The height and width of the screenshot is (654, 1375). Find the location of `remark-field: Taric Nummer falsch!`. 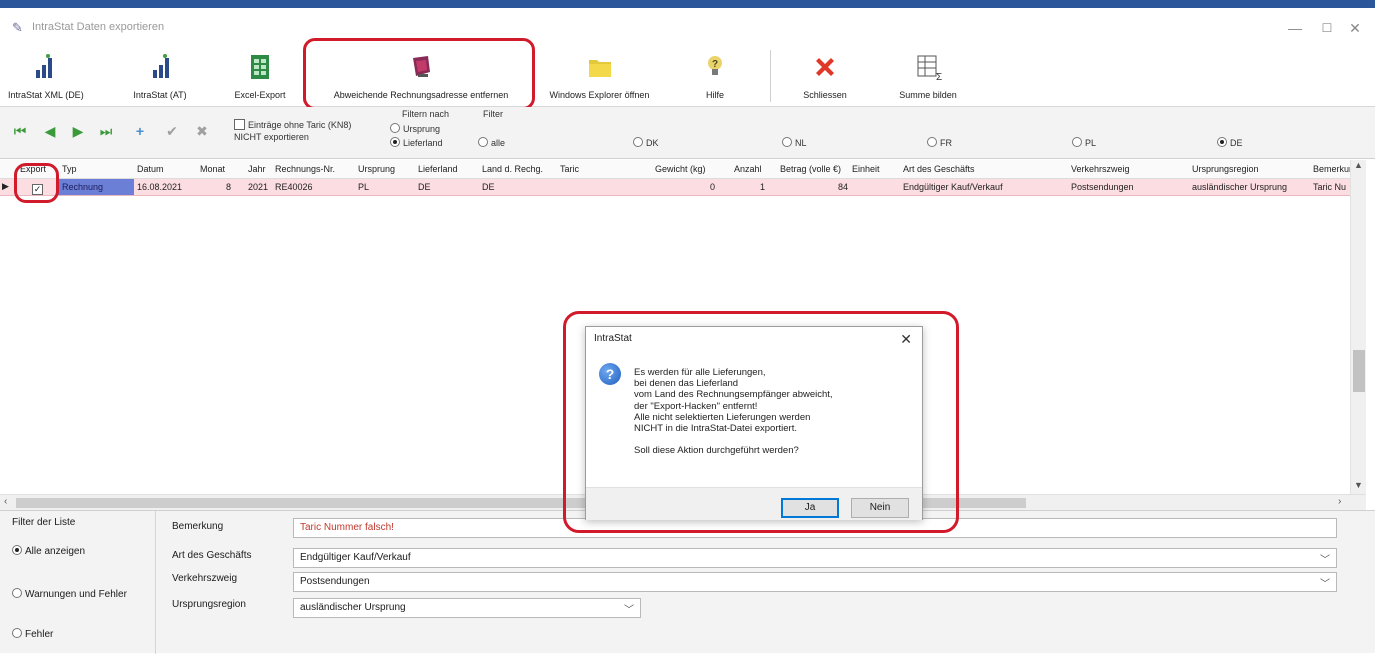

remark-field: Taric Nummer falsch! is located at coordinates (815, 528).